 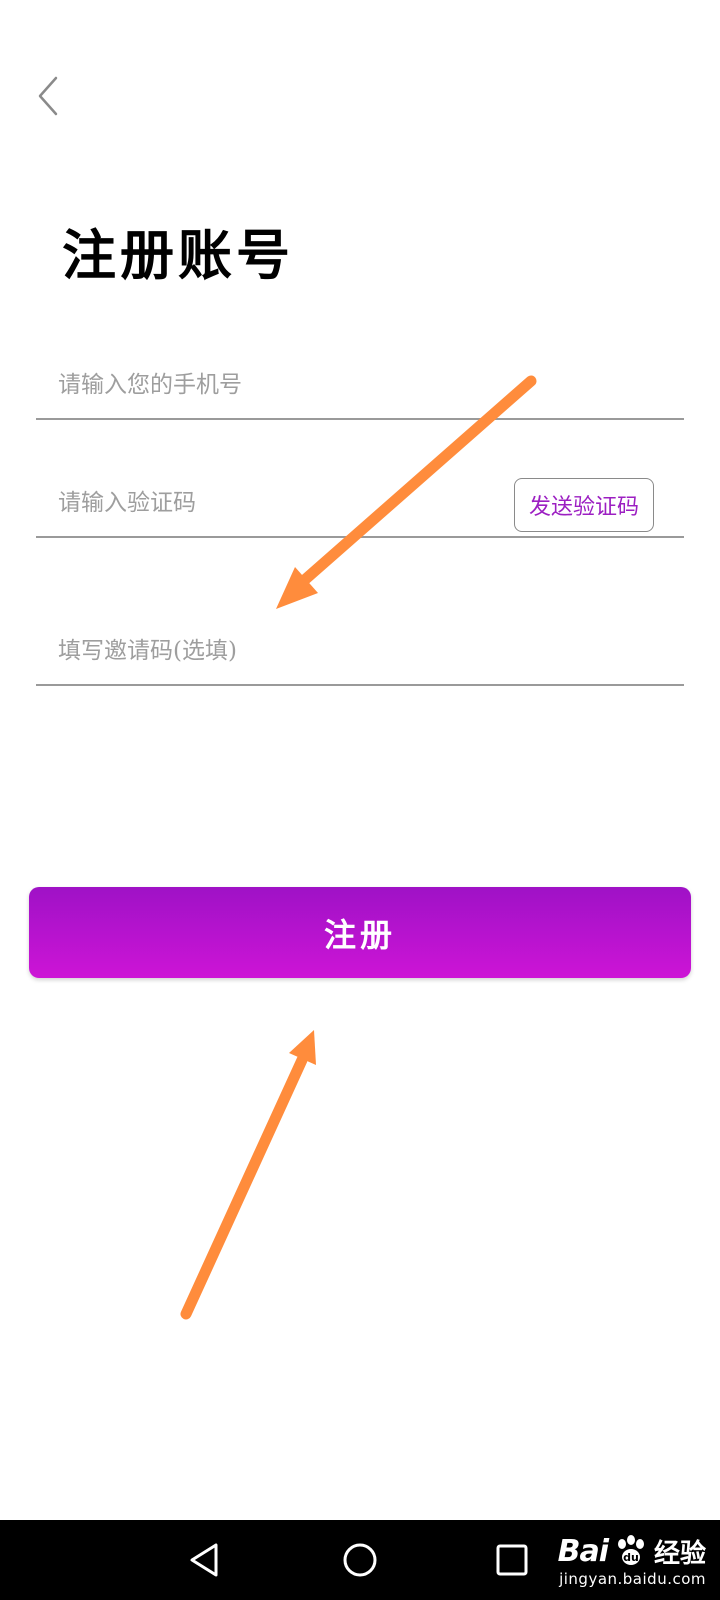 I want to click on invite-code-field, so click(x=360, y=653).